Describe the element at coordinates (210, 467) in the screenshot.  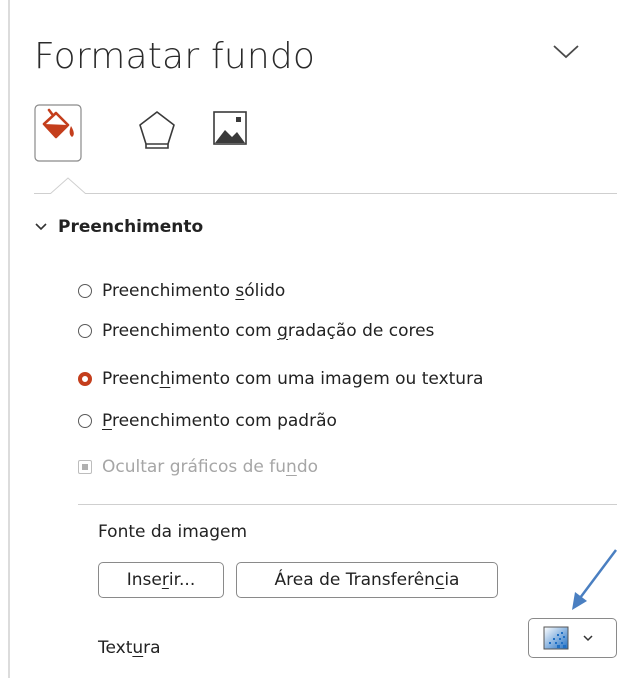
I see `option-label: Ocultar gráficos de fundo` at that location.